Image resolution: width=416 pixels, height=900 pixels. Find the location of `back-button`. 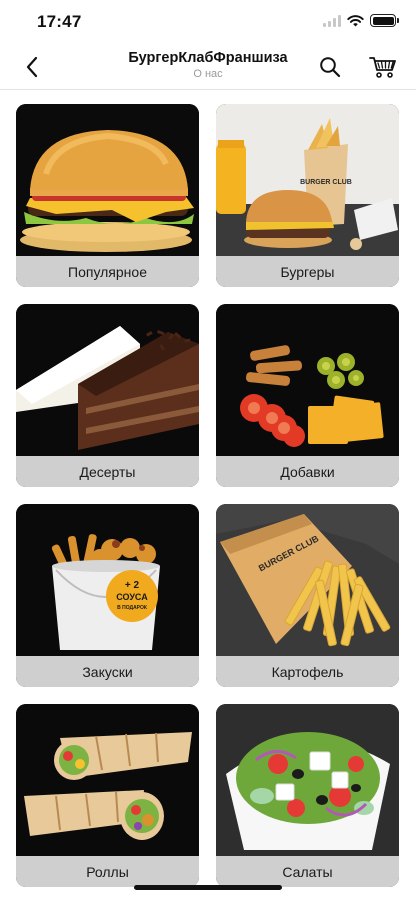

back-button is located at coordinates (32, 67).